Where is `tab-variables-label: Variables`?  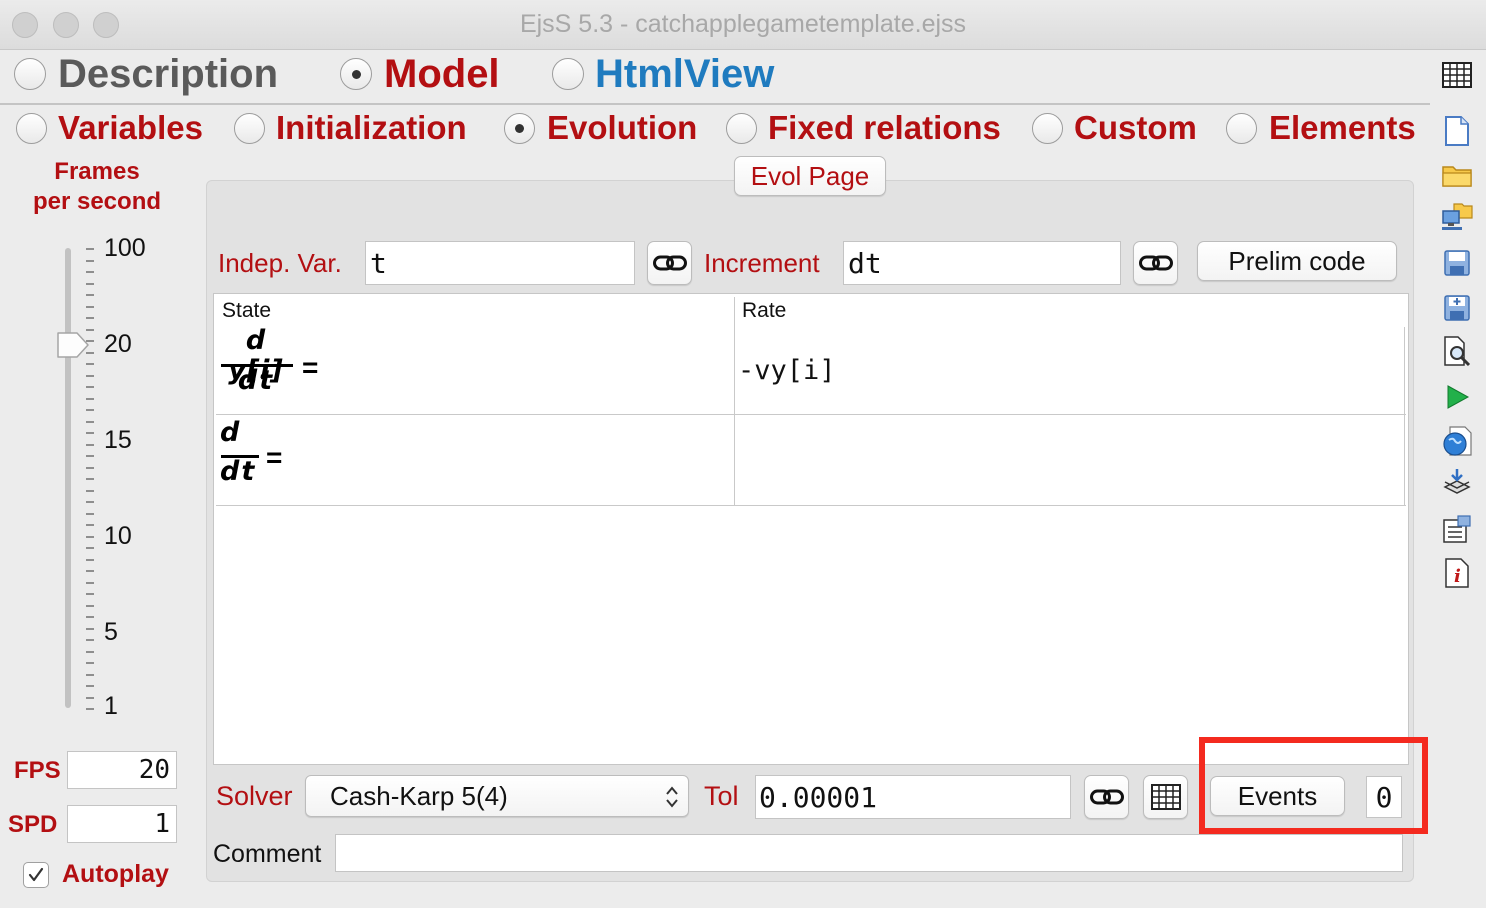
tab-variables-label: Variables is located at coordinates (130, 127).